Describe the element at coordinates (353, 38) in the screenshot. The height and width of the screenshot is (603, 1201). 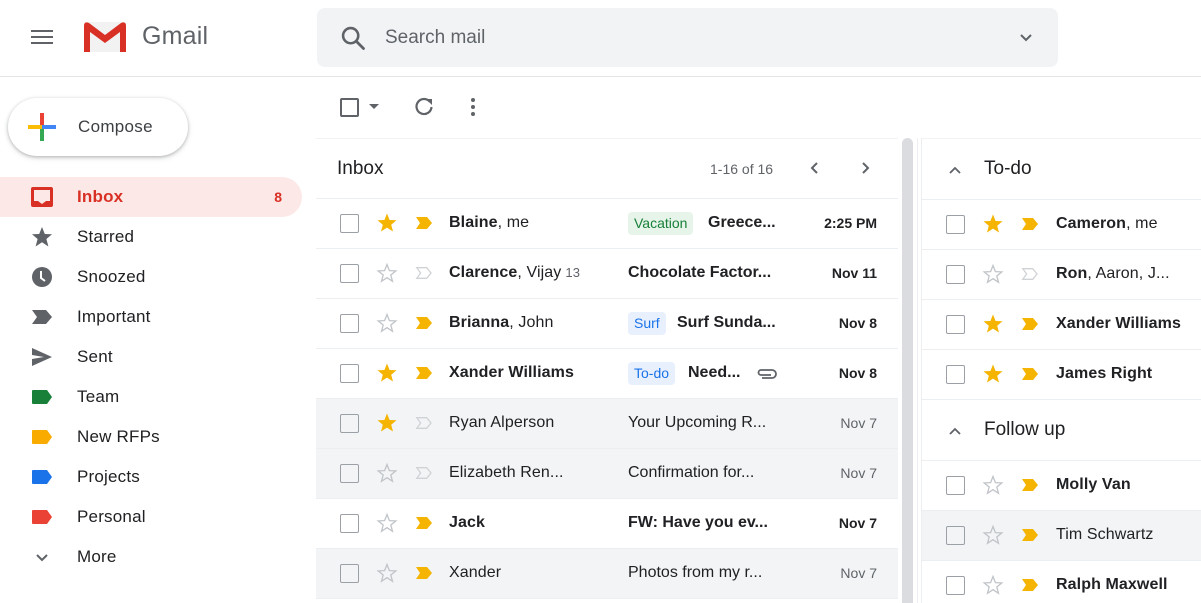
I see `search-icon` at that location.